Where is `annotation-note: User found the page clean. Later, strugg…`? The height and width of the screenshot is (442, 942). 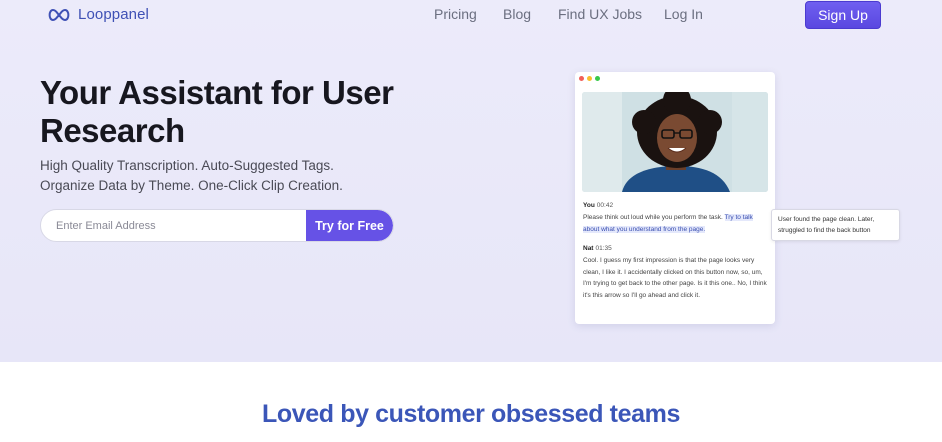
annotation-note: User found the page clean. Later, strugg… is located at coordinates (835, 225).